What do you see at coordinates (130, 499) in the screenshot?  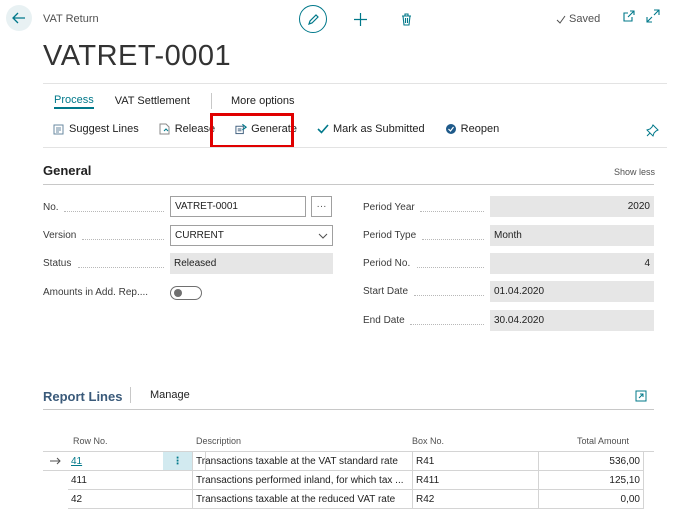 I see `row-no-cell: 42` at bounding box center [130, 499].